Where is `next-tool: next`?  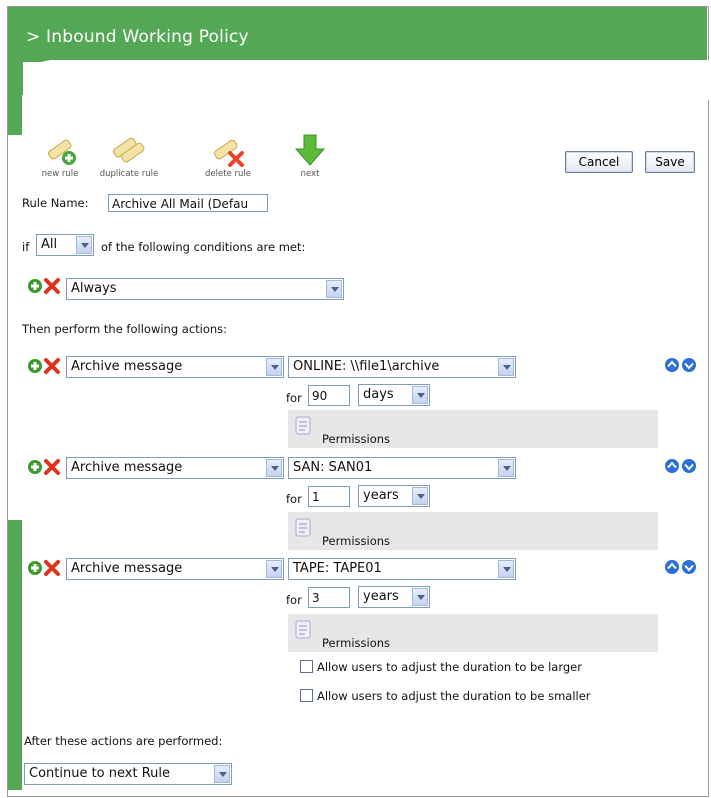 next-tool: next is located at coordinates (310, 156).